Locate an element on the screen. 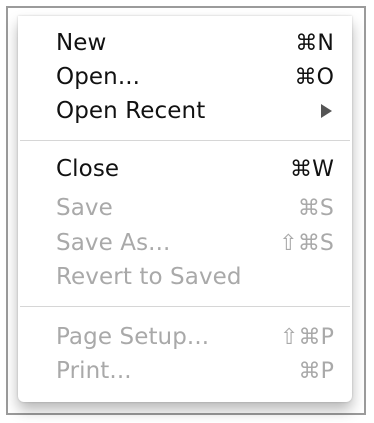 The height and width of the screenshot is (423, 374). menu-item-shortcut: ⌘O is located at coordinates (314, 77).